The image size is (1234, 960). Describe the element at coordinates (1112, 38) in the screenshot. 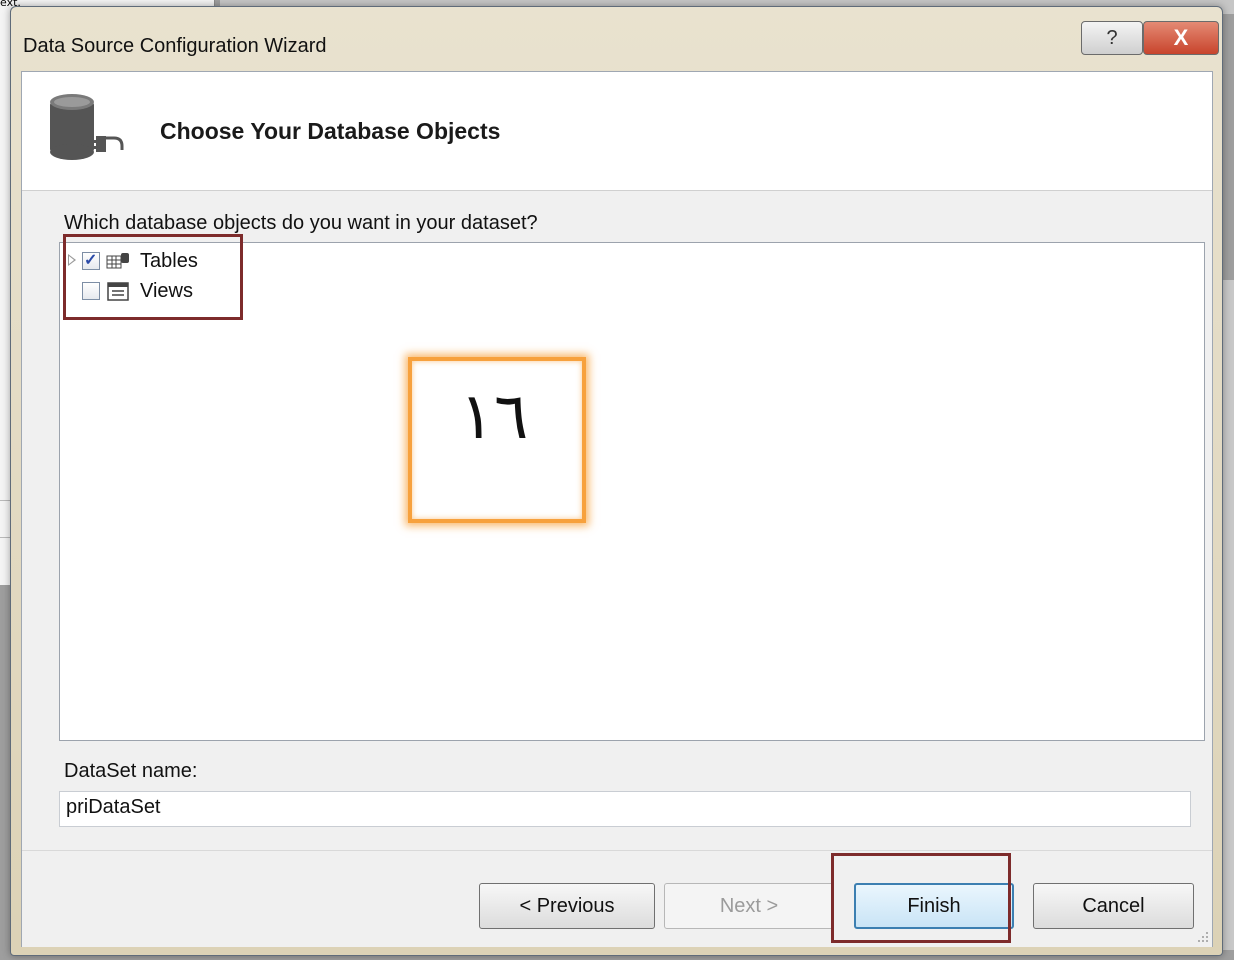

I see `help-button: ?` at that location.